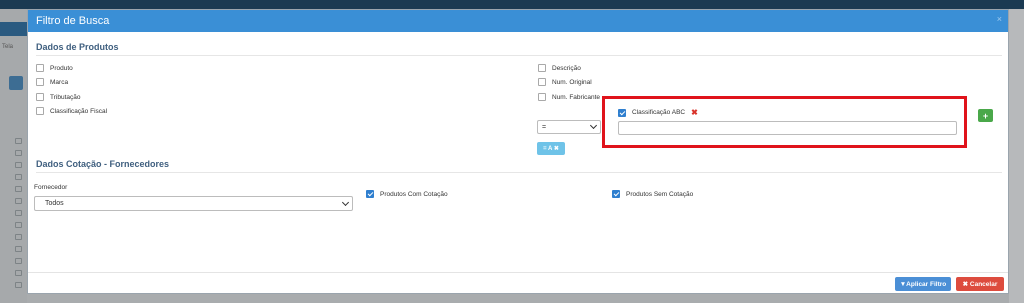 The image size is (1024, 303). Describe the element at coordinates (518, 298) in the screenshot. I see `background-table-strip` at that location.